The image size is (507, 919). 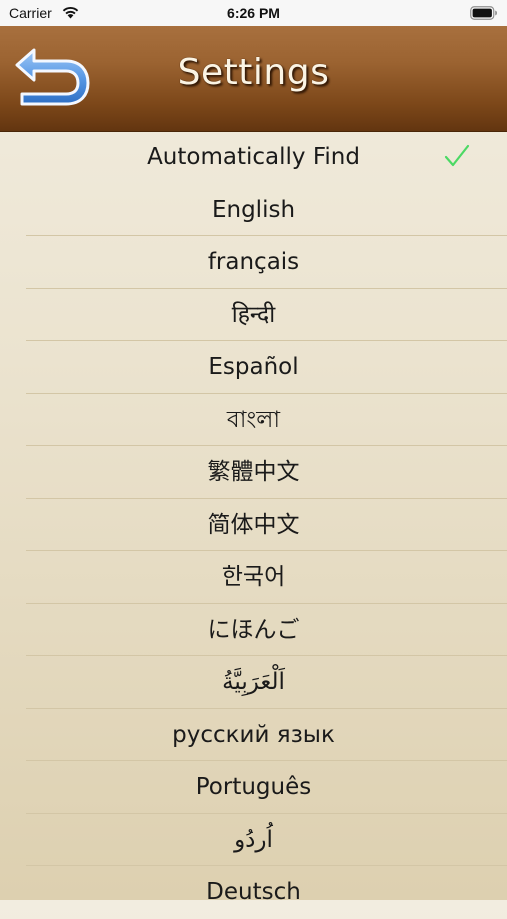 What do you see at coordinates (457, 156) in the screenshot?
I see `checkmark-icon` at bounding box center [457, 156].